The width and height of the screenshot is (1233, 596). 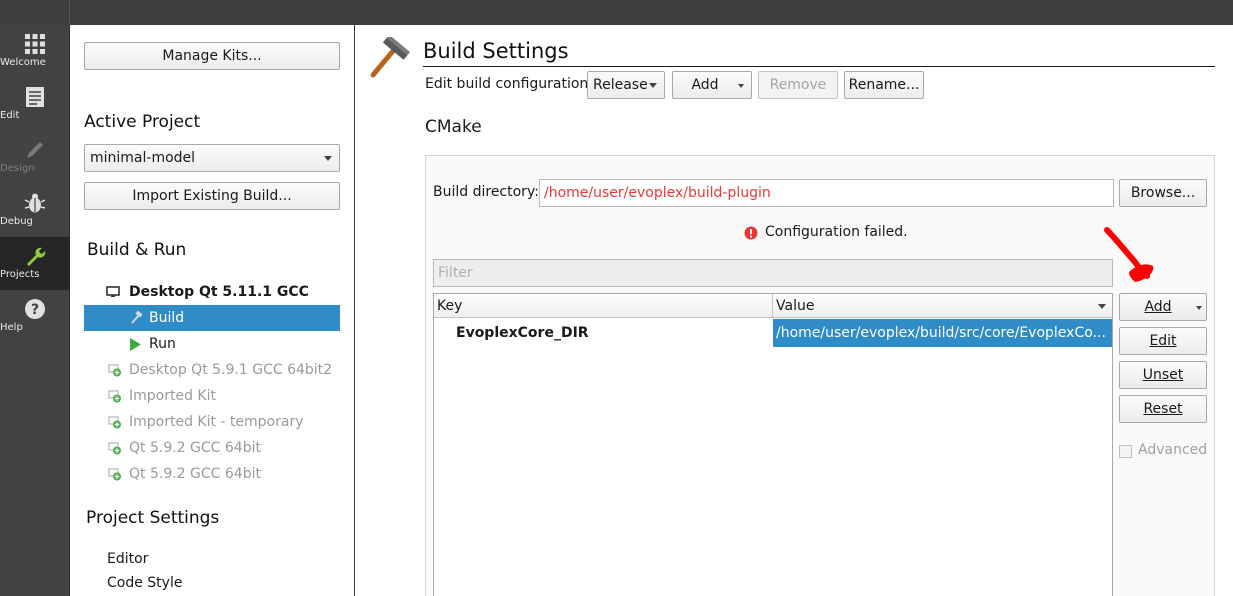 What do you see at coordinates (223, 559) in the screenshot?
I see `project-settings-editor: Editor` at bounding box center [223, 559].